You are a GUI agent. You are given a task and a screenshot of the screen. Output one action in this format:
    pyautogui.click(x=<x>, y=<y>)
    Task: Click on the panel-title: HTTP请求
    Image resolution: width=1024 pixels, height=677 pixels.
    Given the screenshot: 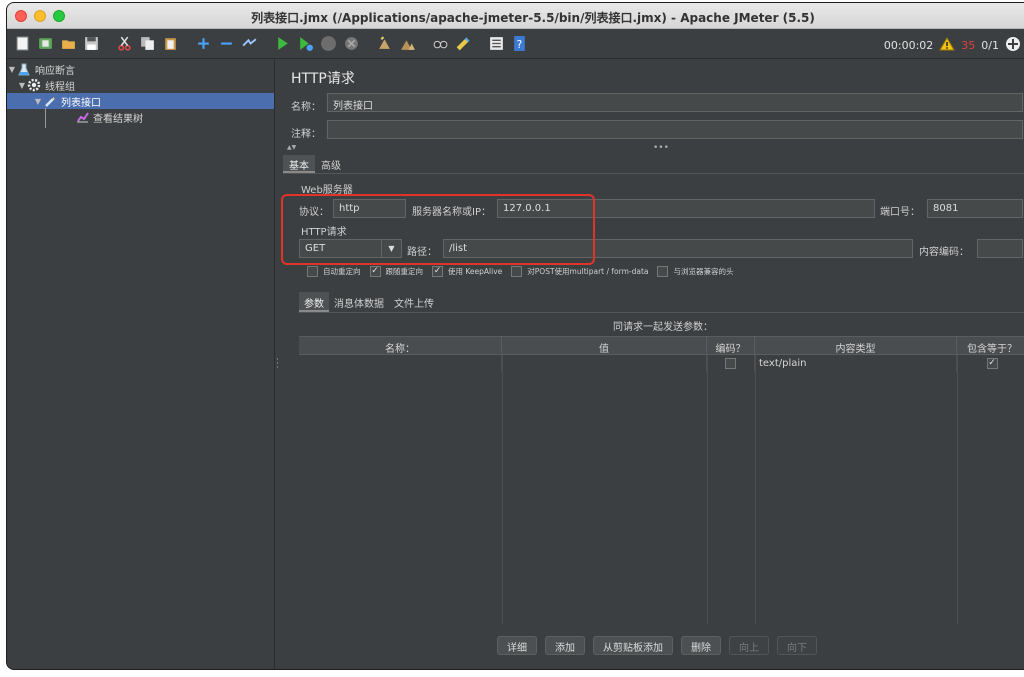 What is the action you would take?
    pyautogui.click(x=323, y=79)
    